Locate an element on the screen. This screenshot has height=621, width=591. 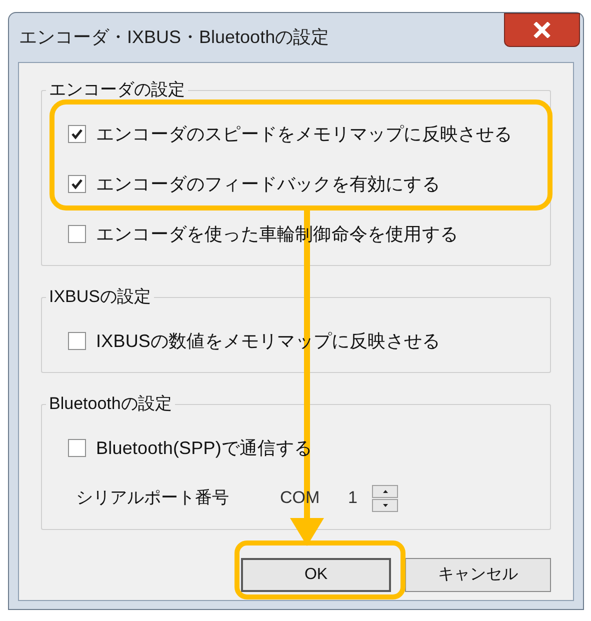
checkbox-label: IXBUSの数値をメモリマップに反映させる is located at coordinates (268, 341).